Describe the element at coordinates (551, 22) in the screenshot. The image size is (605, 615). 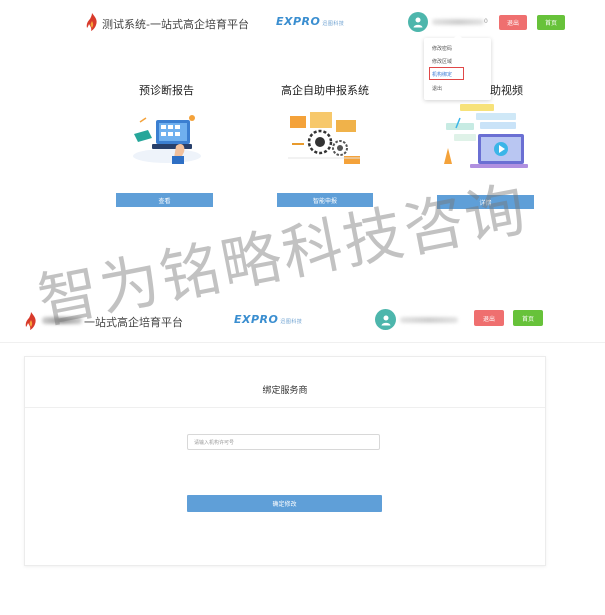
I see `home-button: 首页` at that location.